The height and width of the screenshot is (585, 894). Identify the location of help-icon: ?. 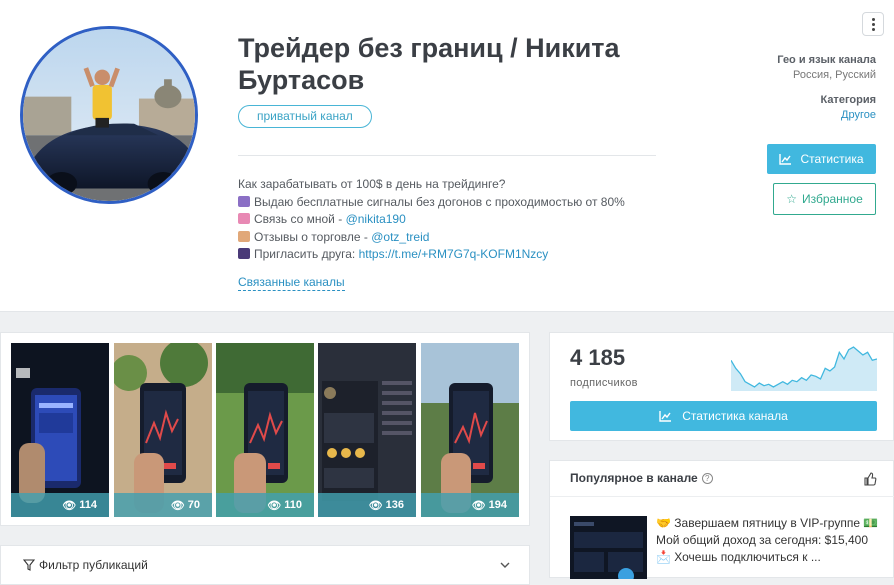
(707, 478).